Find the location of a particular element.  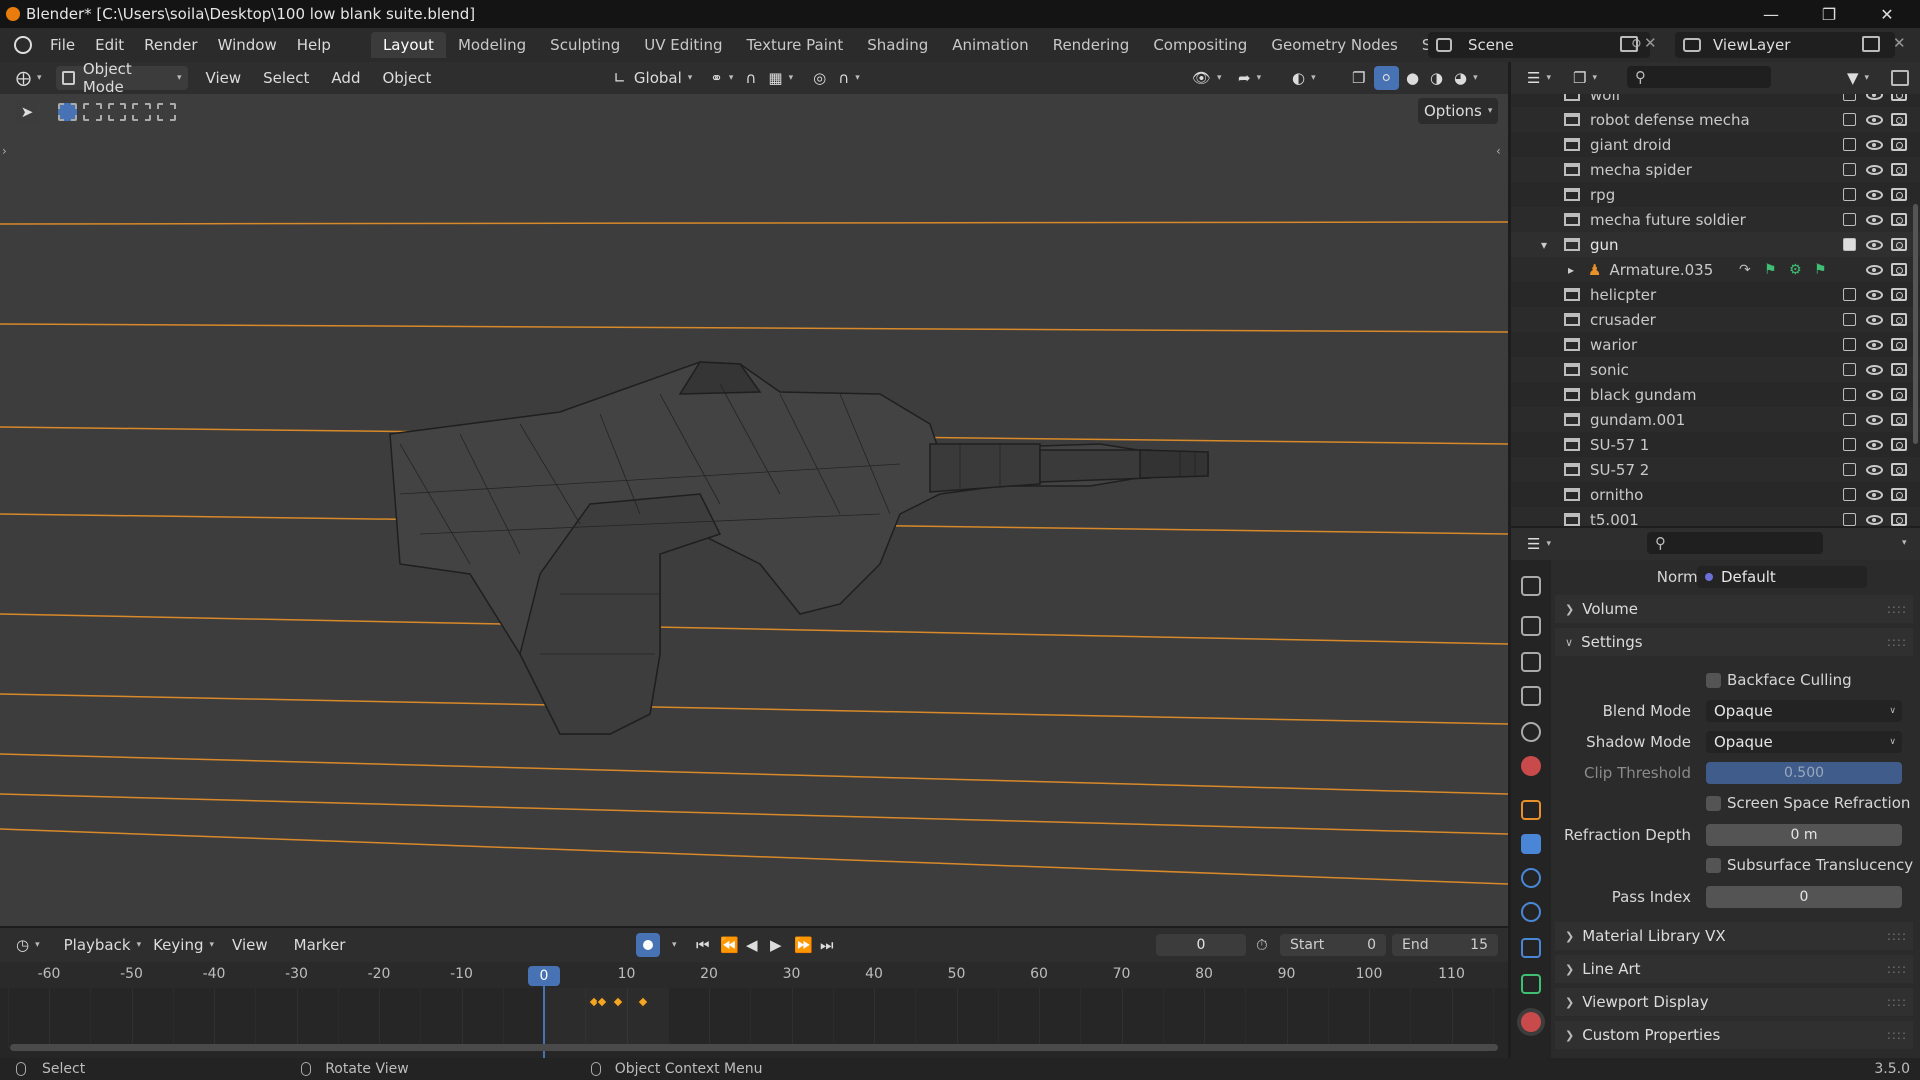

object-tab-icon is located at coordinates (1531, 810).